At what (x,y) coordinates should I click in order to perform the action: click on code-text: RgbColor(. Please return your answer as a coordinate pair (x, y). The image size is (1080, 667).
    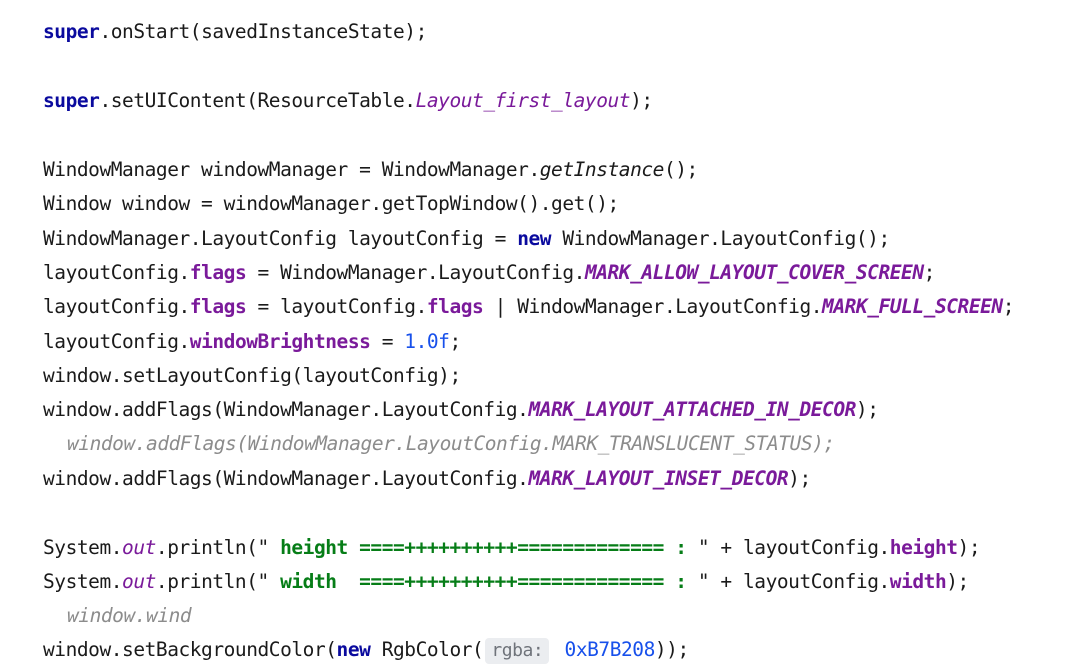
    Looking at the image, I should click on (427, 649).